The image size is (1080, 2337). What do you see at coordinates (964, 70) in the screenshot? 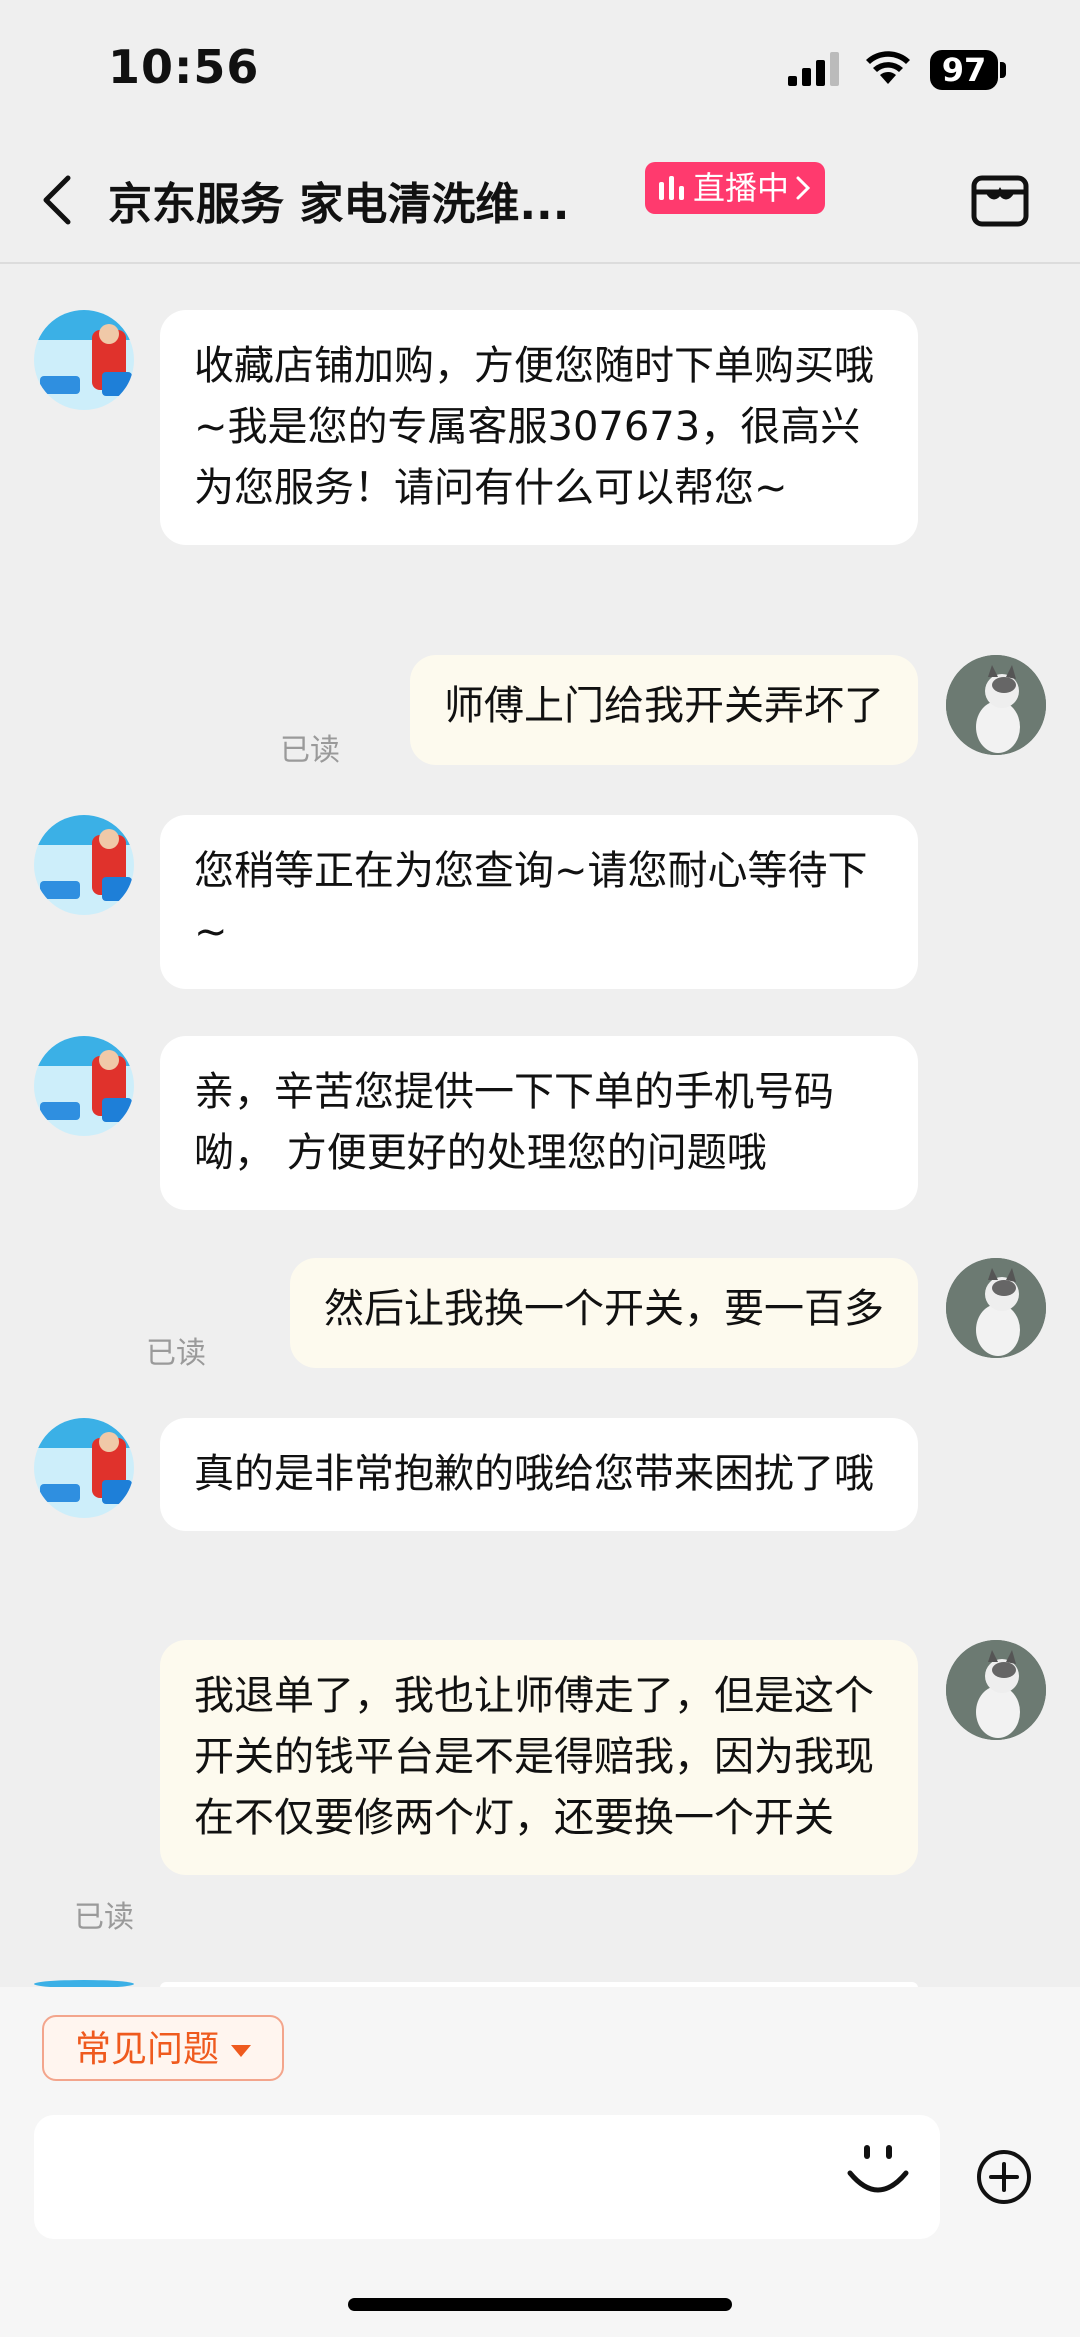
I see `battery-indicator: 97` at bounding box center [964, 70].